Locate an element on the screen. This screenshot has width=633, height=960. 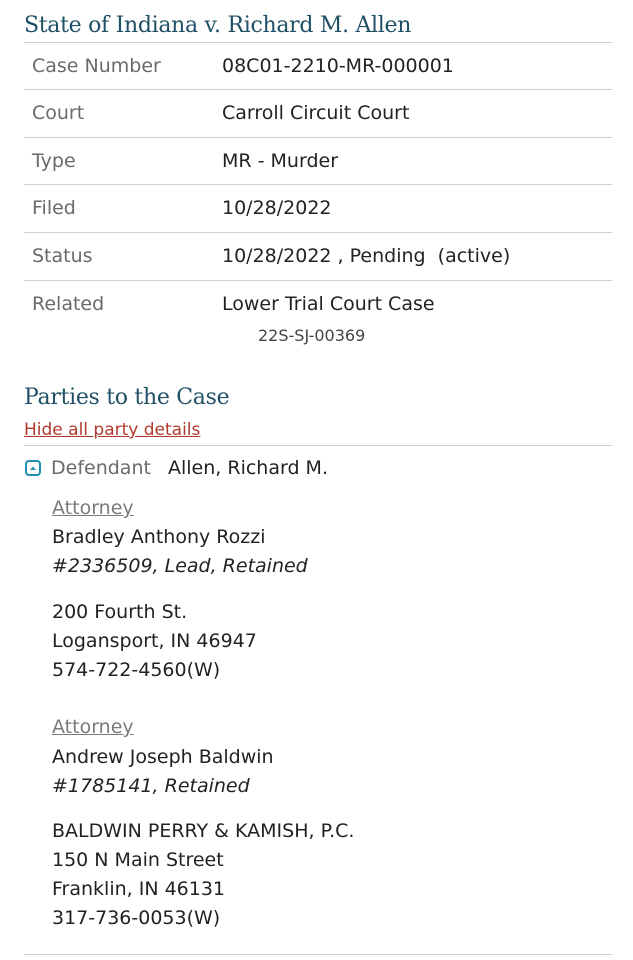
related-value: Lower Trial Court Case is located at coordinates (328, 304).